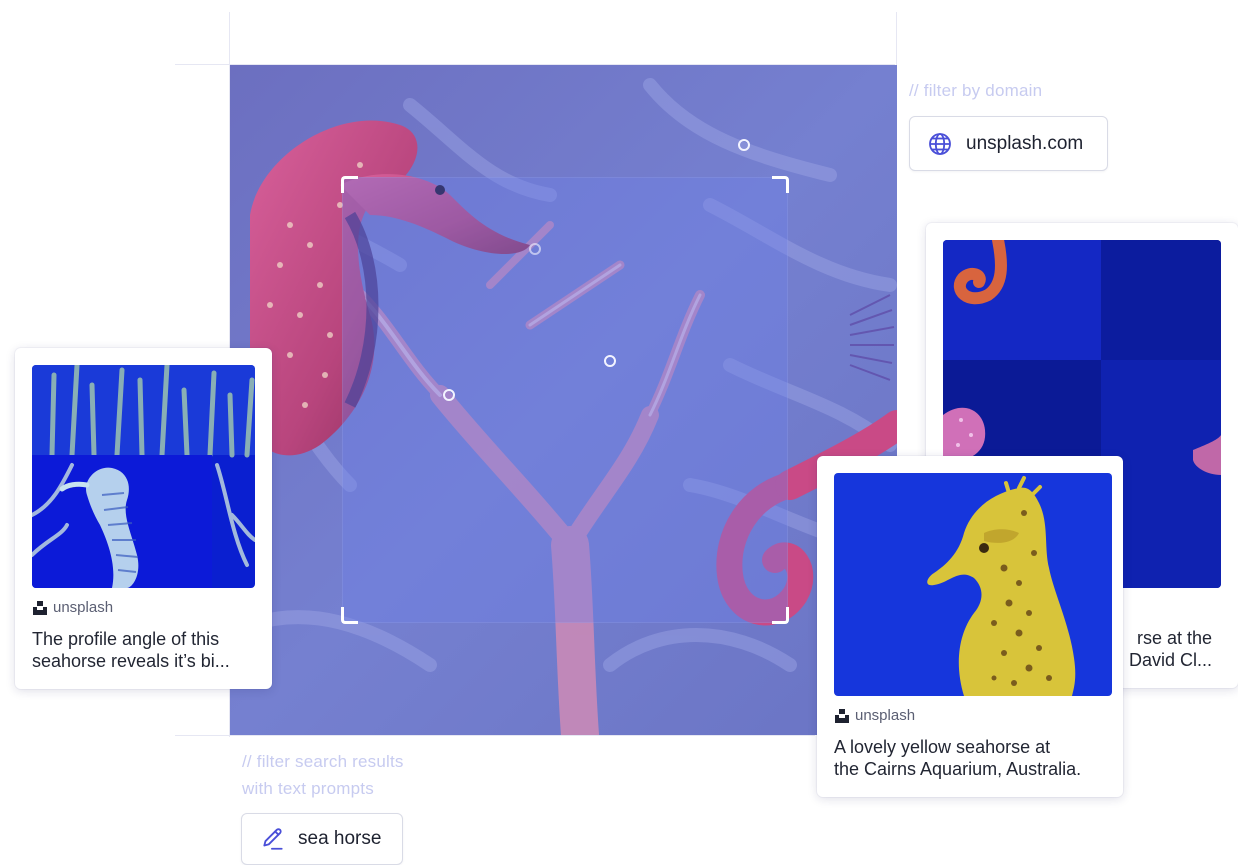  What do you see at coordinates (349, 184) in the screenshot?
I see `crop-handle-top-left` at bounding box center [349, 184].